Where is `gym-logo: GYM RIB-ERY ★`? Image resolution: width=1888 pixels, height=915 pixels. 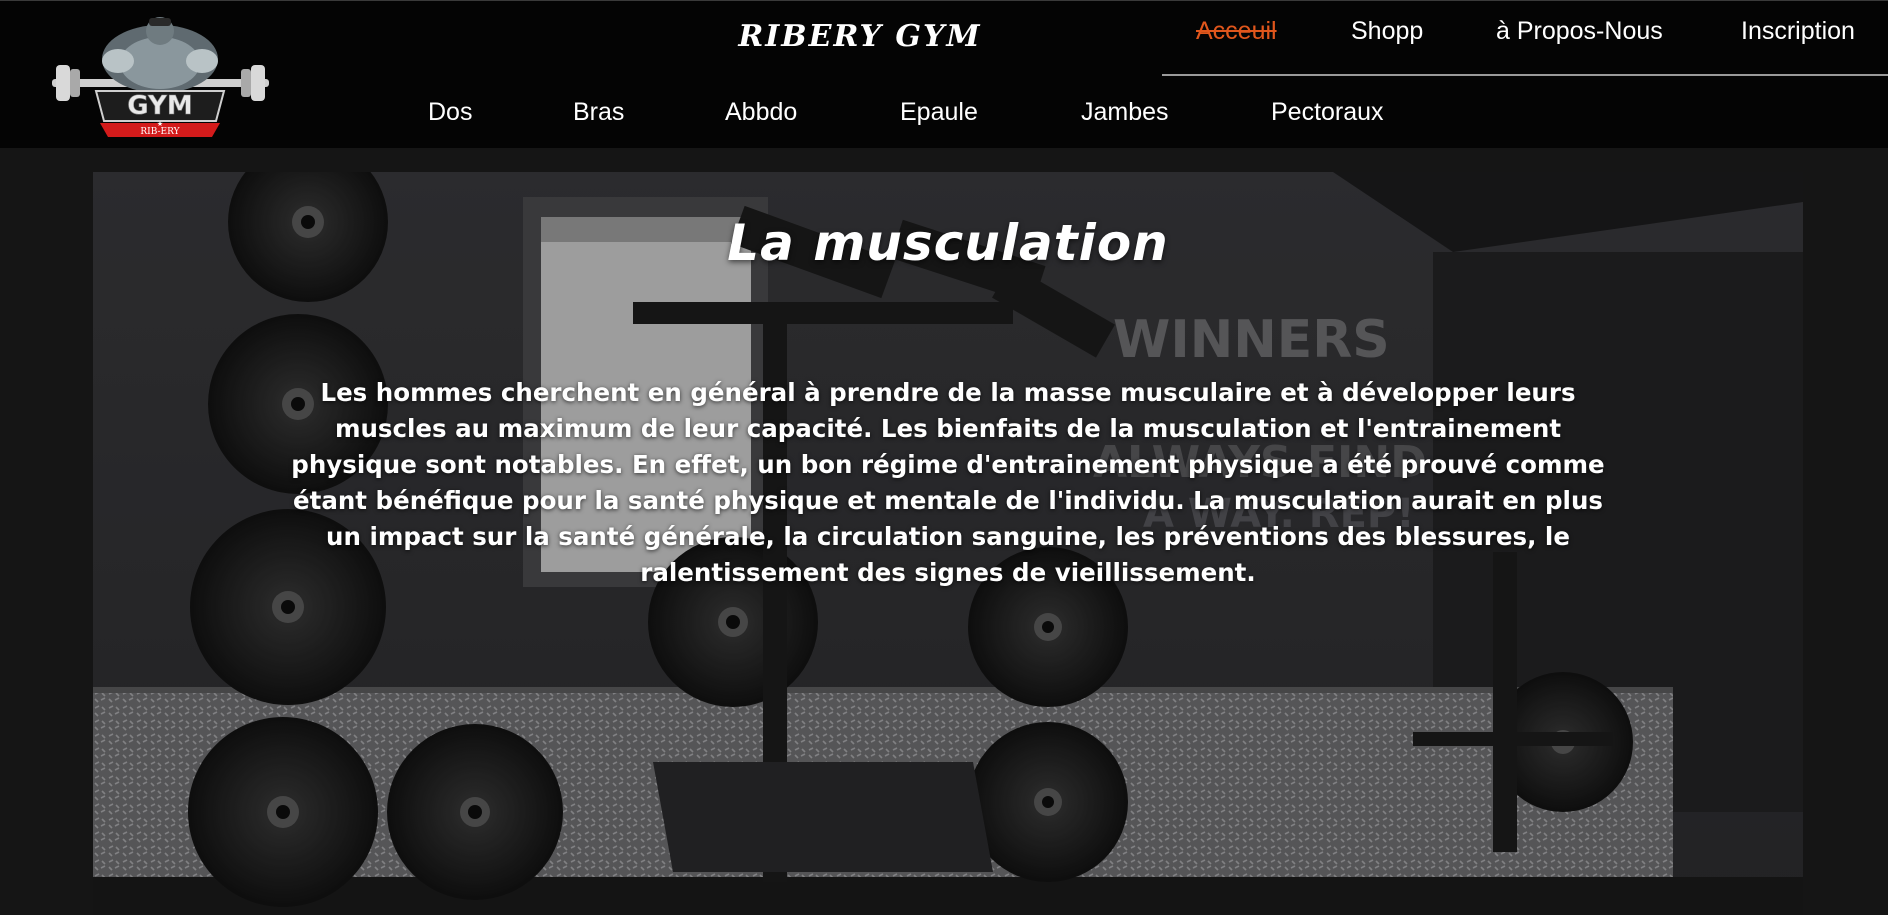 gym-logo: GYM RIB-ERY ★ is located at coordinates (160, 75).